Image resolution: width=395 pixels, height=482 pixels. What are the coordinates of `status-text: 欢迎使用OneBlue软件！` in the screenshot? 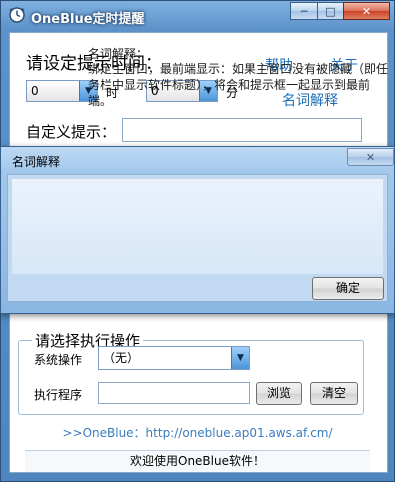 It's located at (197, 461).